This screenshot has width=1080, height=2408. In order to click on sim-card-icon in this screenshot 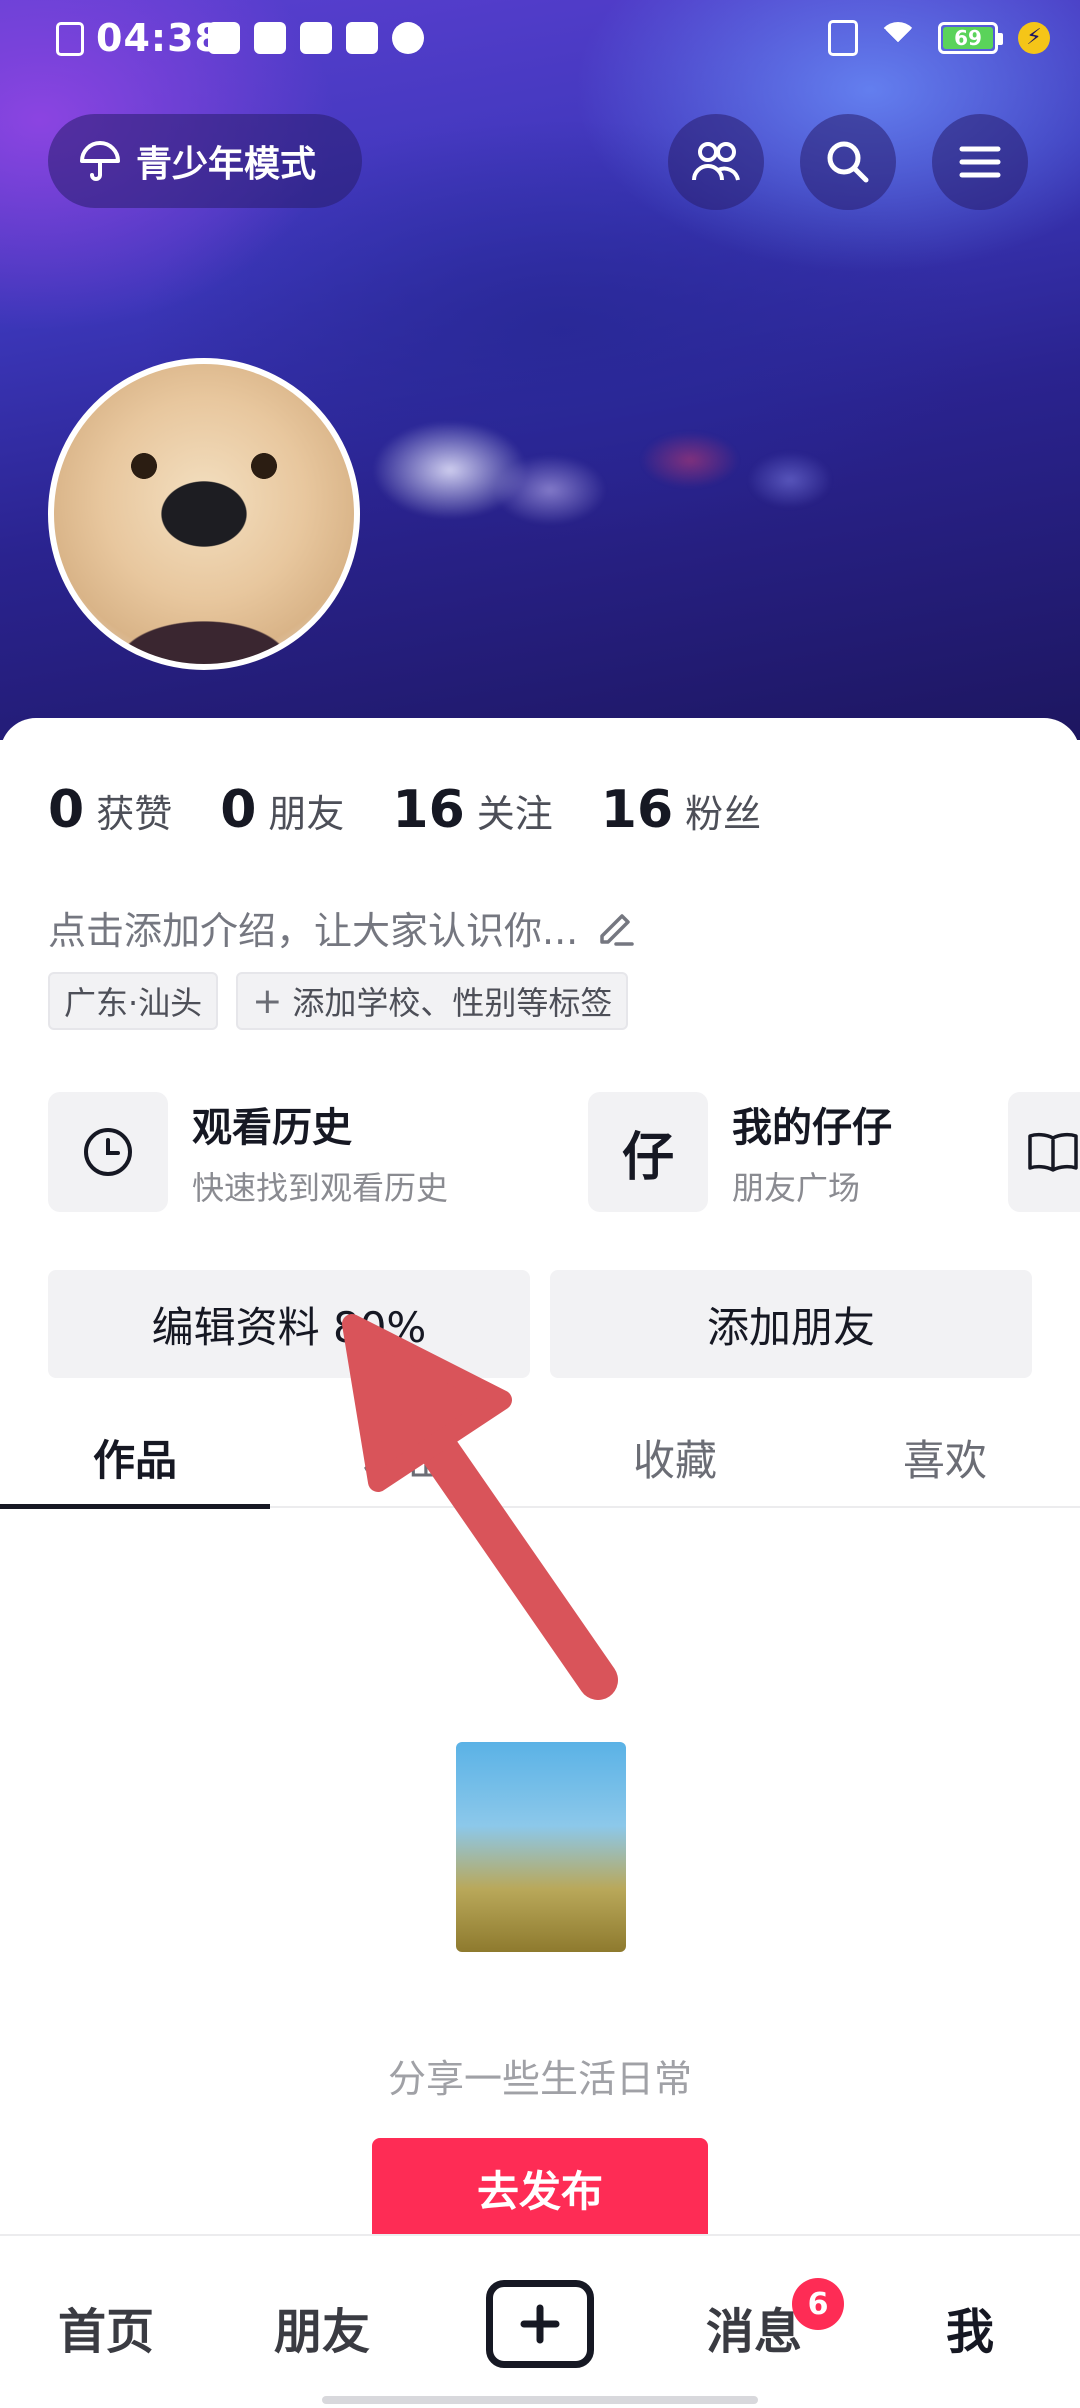, I will do `click(70, 39)`.